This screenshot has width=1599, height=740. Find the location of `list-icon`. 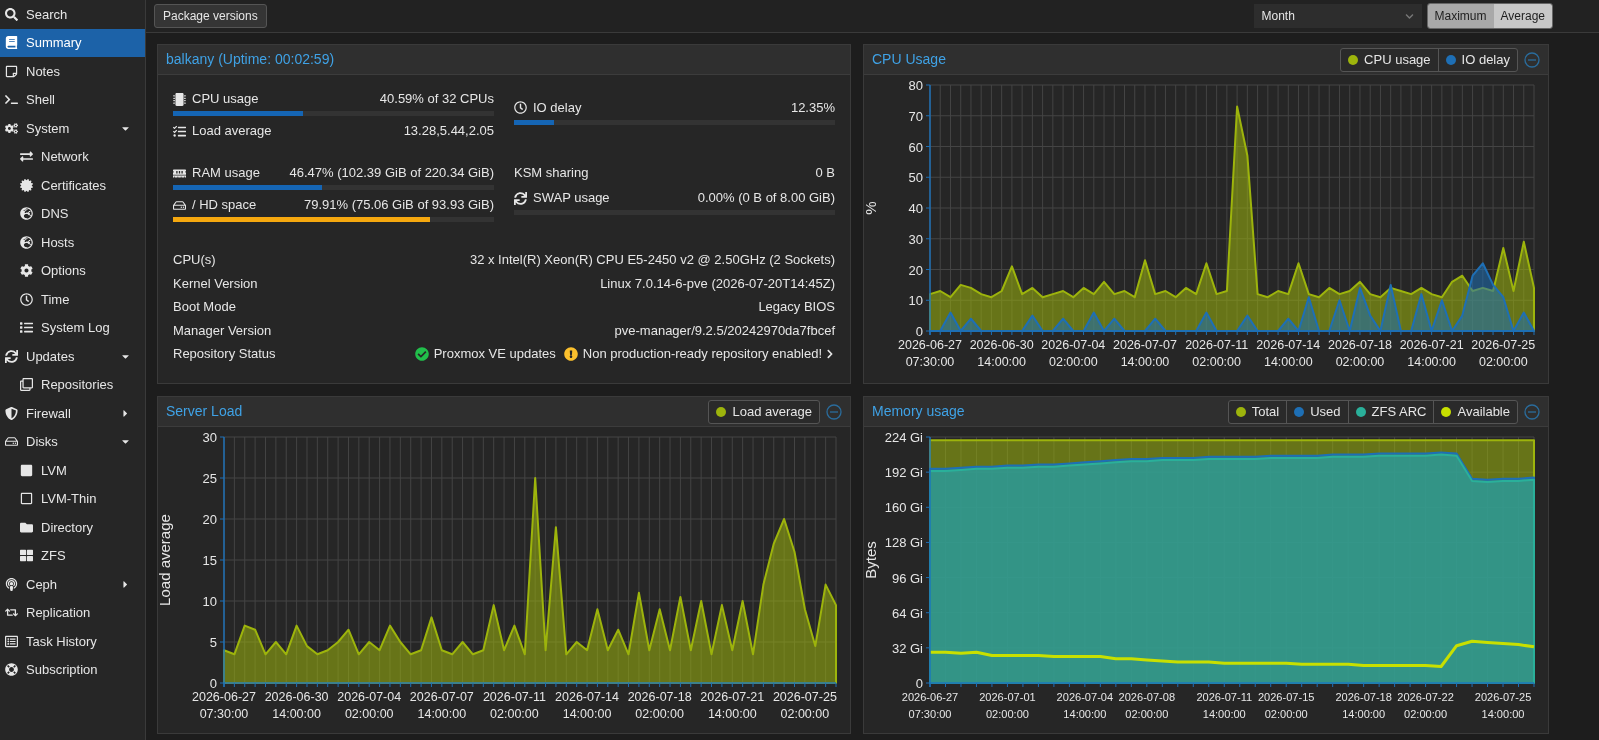

list-icon is located at coordinates (26, 328).